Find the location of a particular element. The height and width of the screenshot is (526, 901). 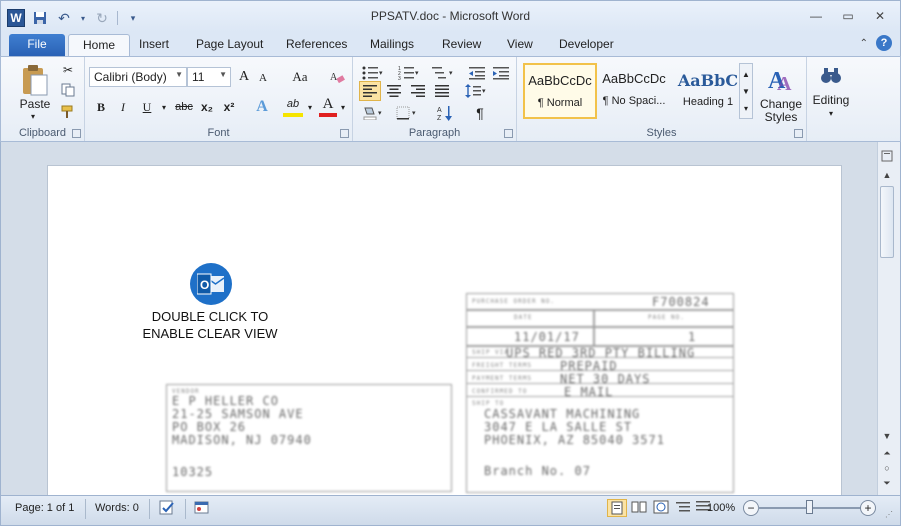

zoom-slider-thumb is located at coordinates (809, 507).